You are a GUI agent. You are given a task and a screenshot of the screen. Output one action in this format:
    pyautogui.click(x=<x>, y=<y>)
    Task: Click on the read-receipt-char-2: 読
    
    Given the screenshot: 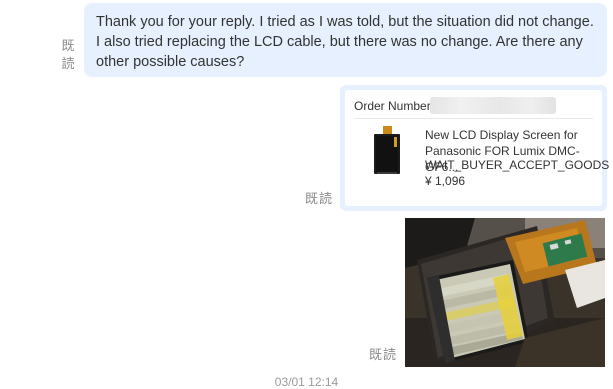 What is the action you would take?
    pyautogui.click(x=68, y=63)
    